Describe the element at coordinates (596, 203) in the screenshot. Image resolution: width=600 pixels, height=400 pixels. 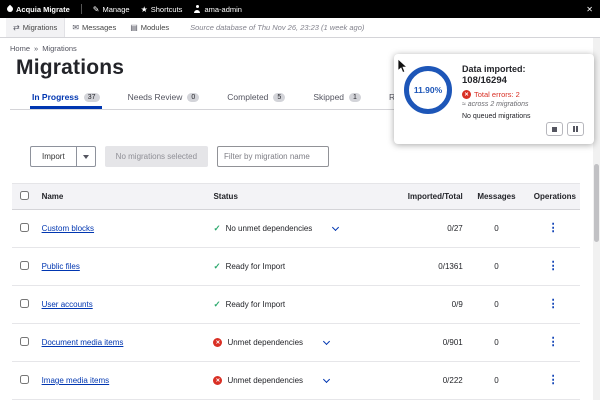
I see `scrollbar-thumb` at that location.